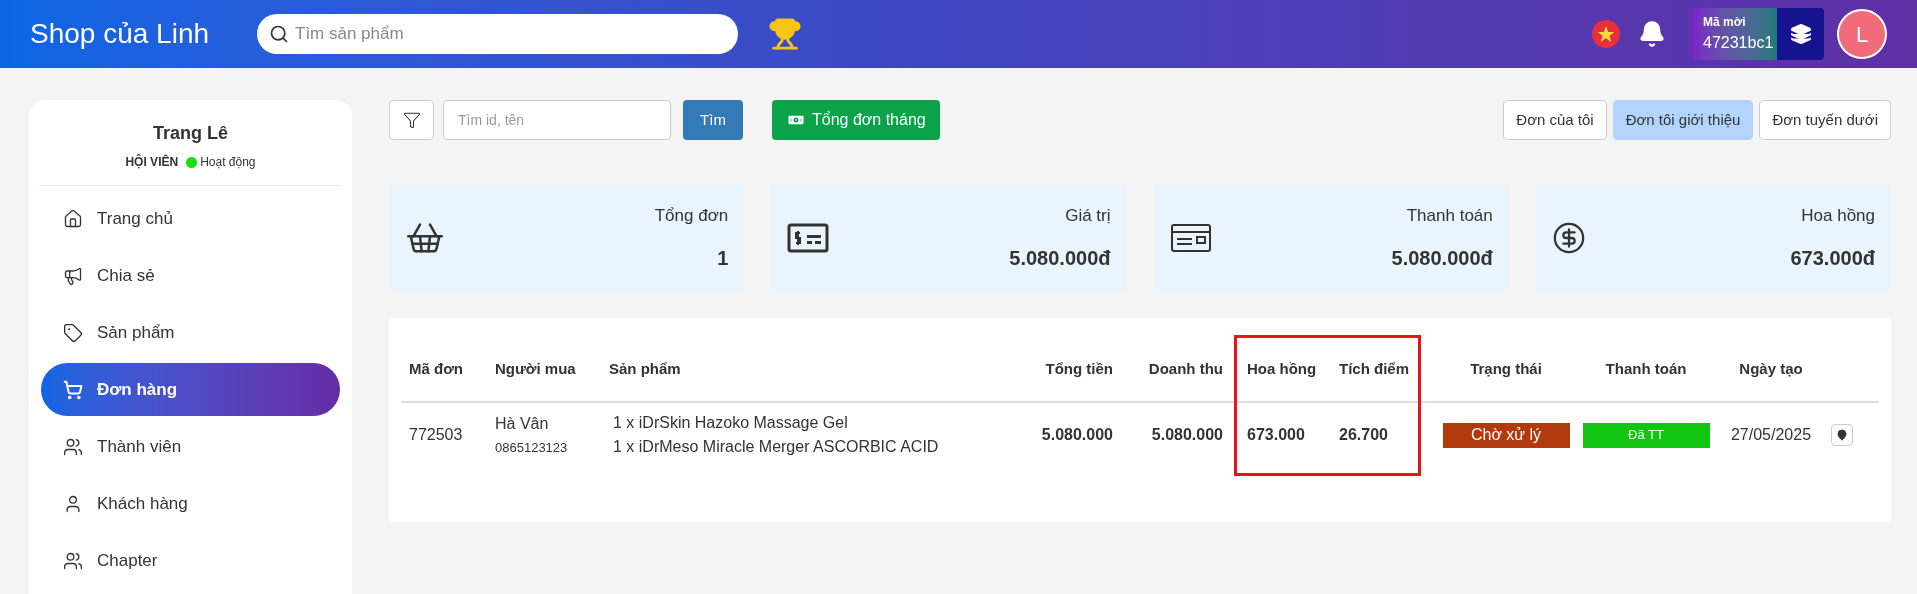 Image resolution: width=1917 pixels, height=594 pixels. Describe the element at coordinates (497, 34) in the screenshot. I see `search-field: Tìm sản phẩm` at that location.